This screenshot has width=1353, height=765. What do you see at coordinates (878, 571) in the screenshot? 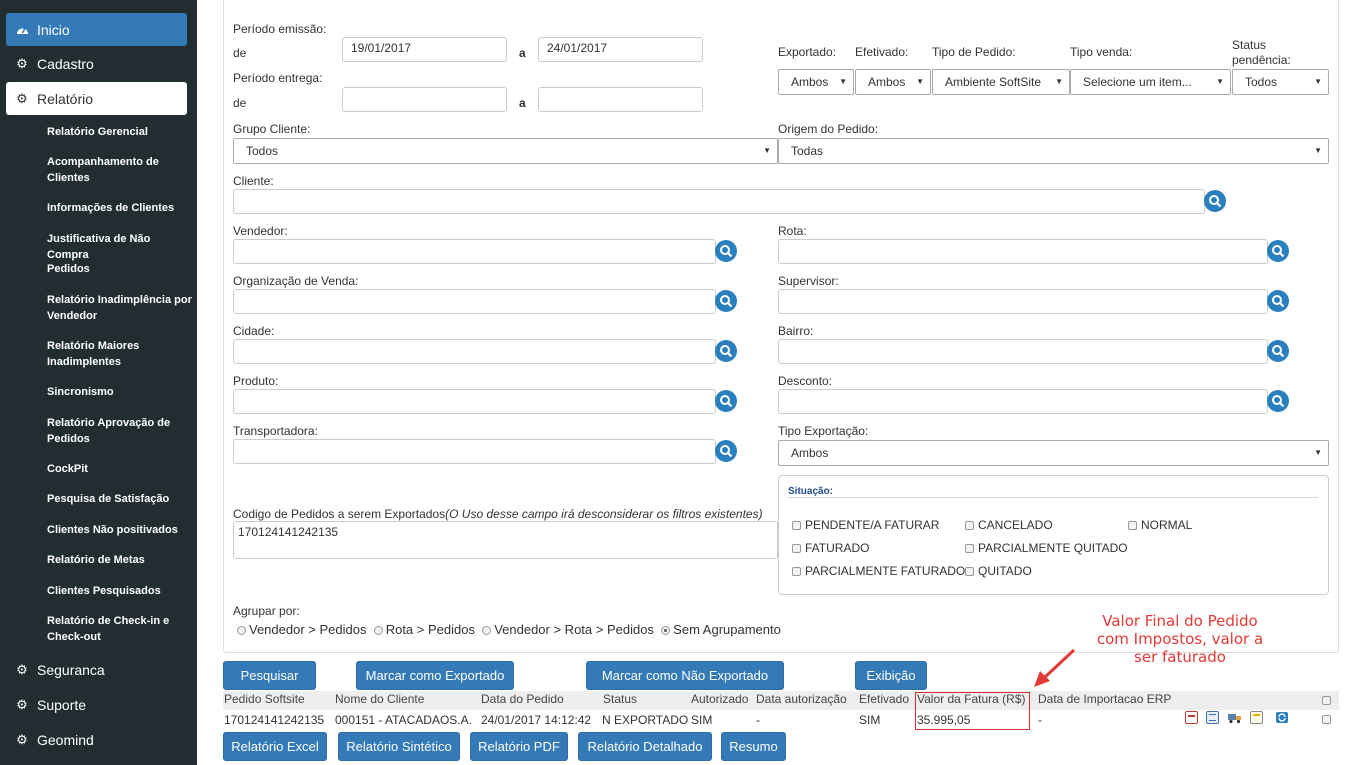
I see `situacao-parcialmente-faturado: PARCIALMENTE FATURADO` at bounding box center [878, 571].